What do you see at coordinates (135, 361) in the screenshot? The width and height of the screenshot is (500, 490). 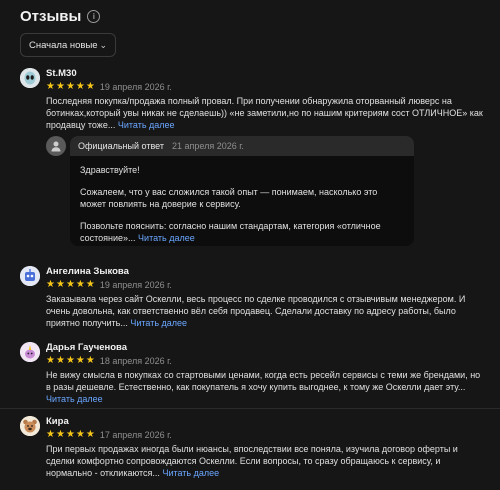 I see `review-date: 18 апреля 2026 г.` at bounding box center [135, 361].